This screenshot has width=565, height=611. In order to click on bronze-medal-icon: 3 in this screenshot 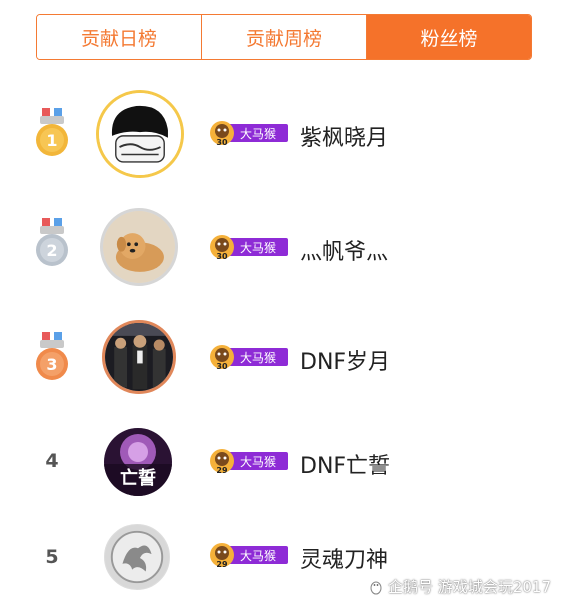, I will do `click(52, 356)`.